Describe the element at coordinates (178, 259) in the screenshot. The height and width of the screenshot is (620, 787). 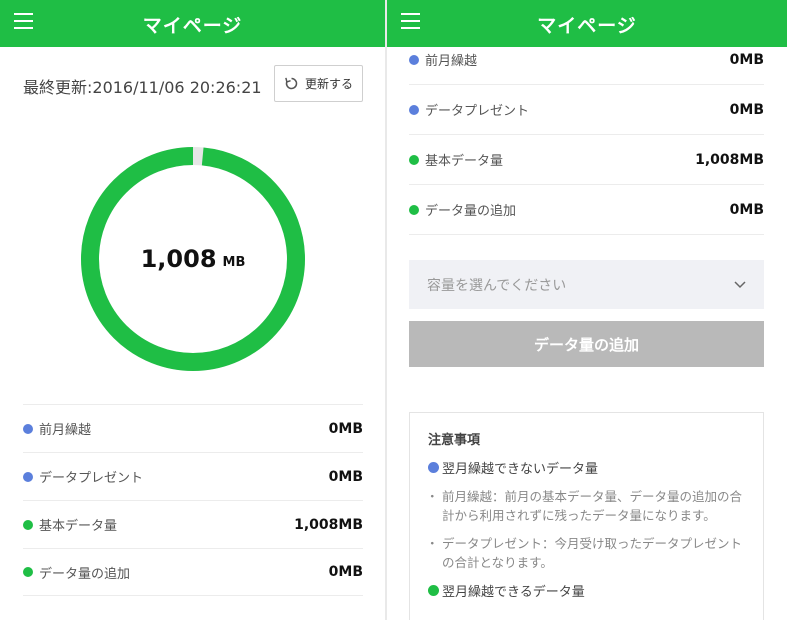
I see `remaining-data-value: 1,008` at that location.